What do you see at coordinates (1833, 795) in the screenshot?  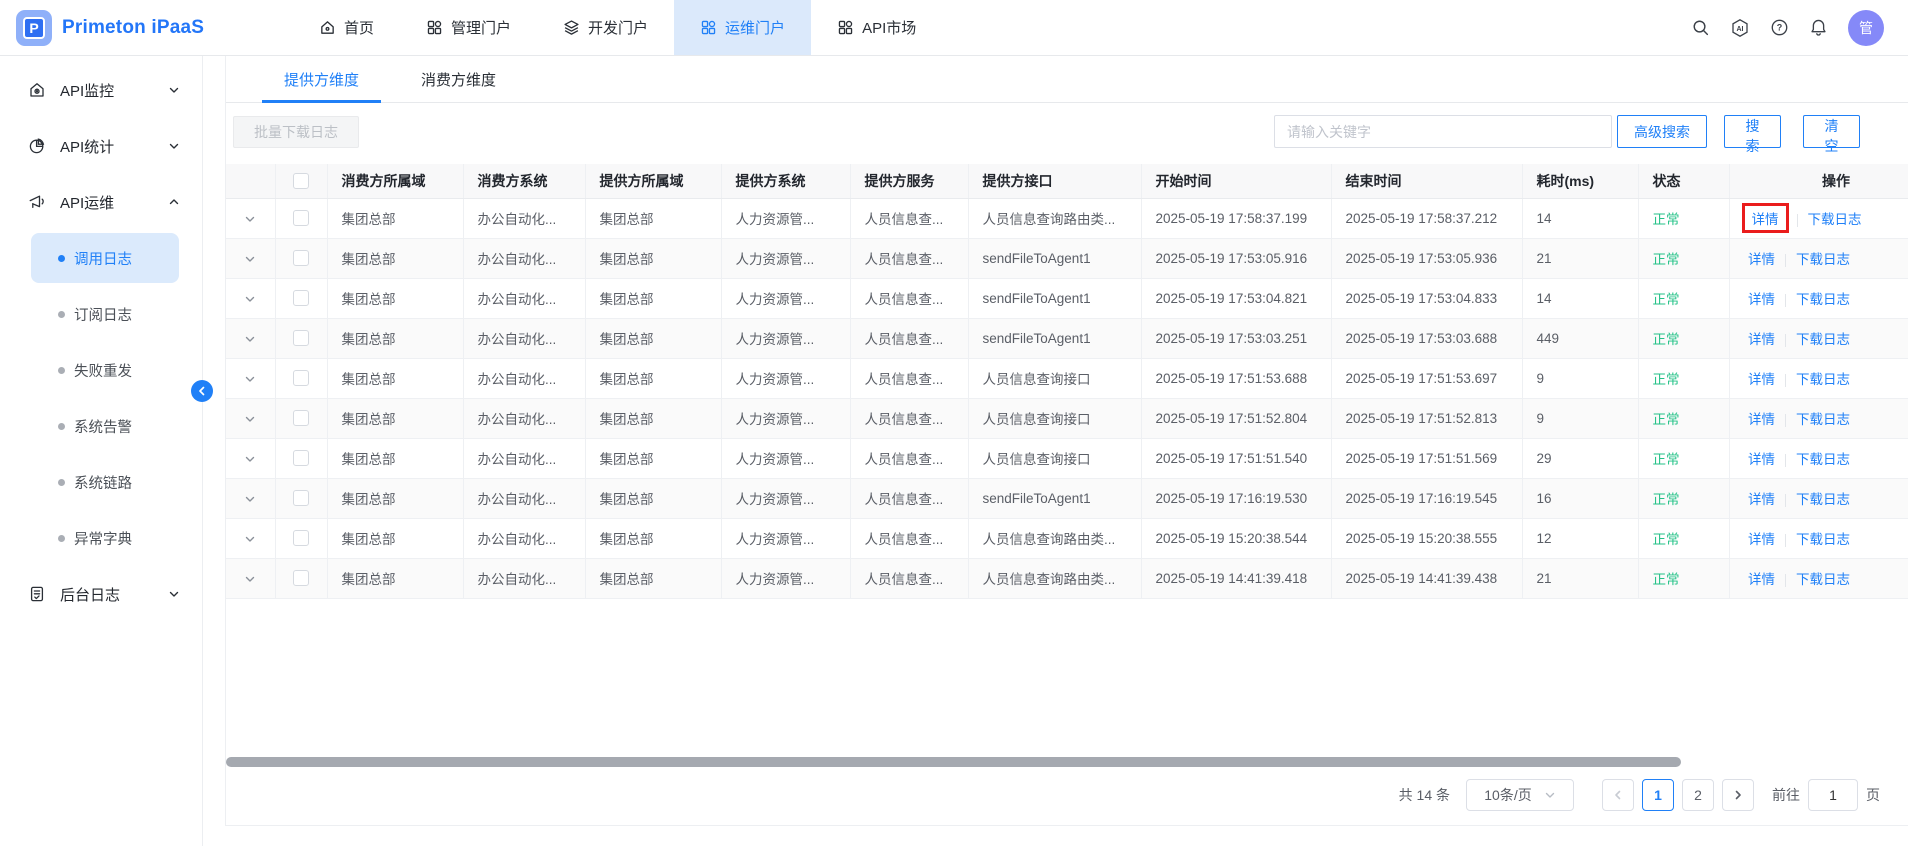 I see `goto-page-input` at bounding box center [1833, 795].